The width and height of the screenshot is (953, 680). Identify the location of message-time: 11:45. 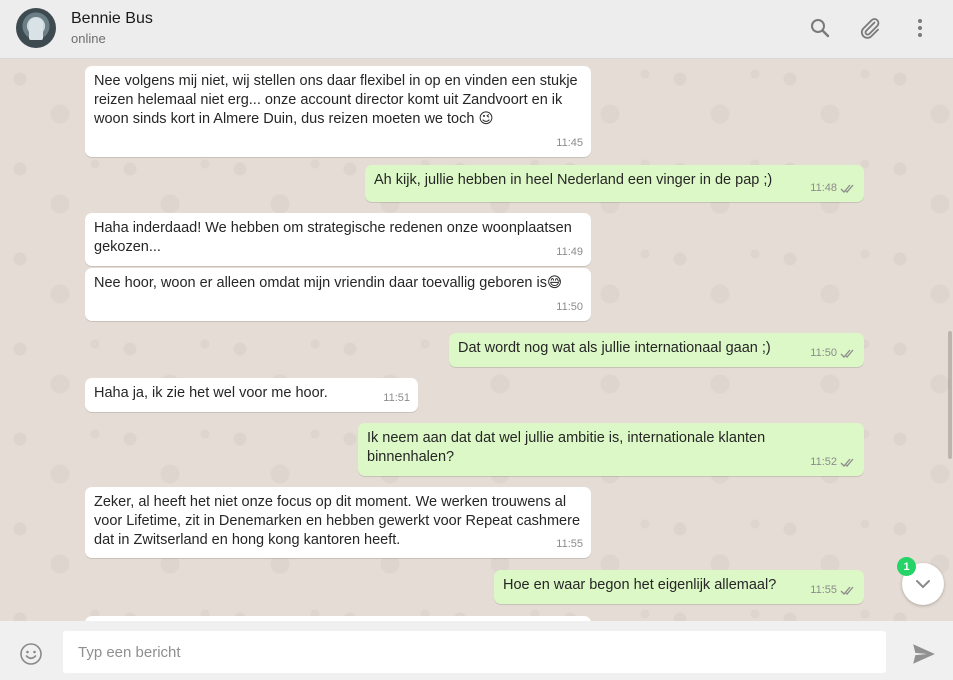
(569, 143).